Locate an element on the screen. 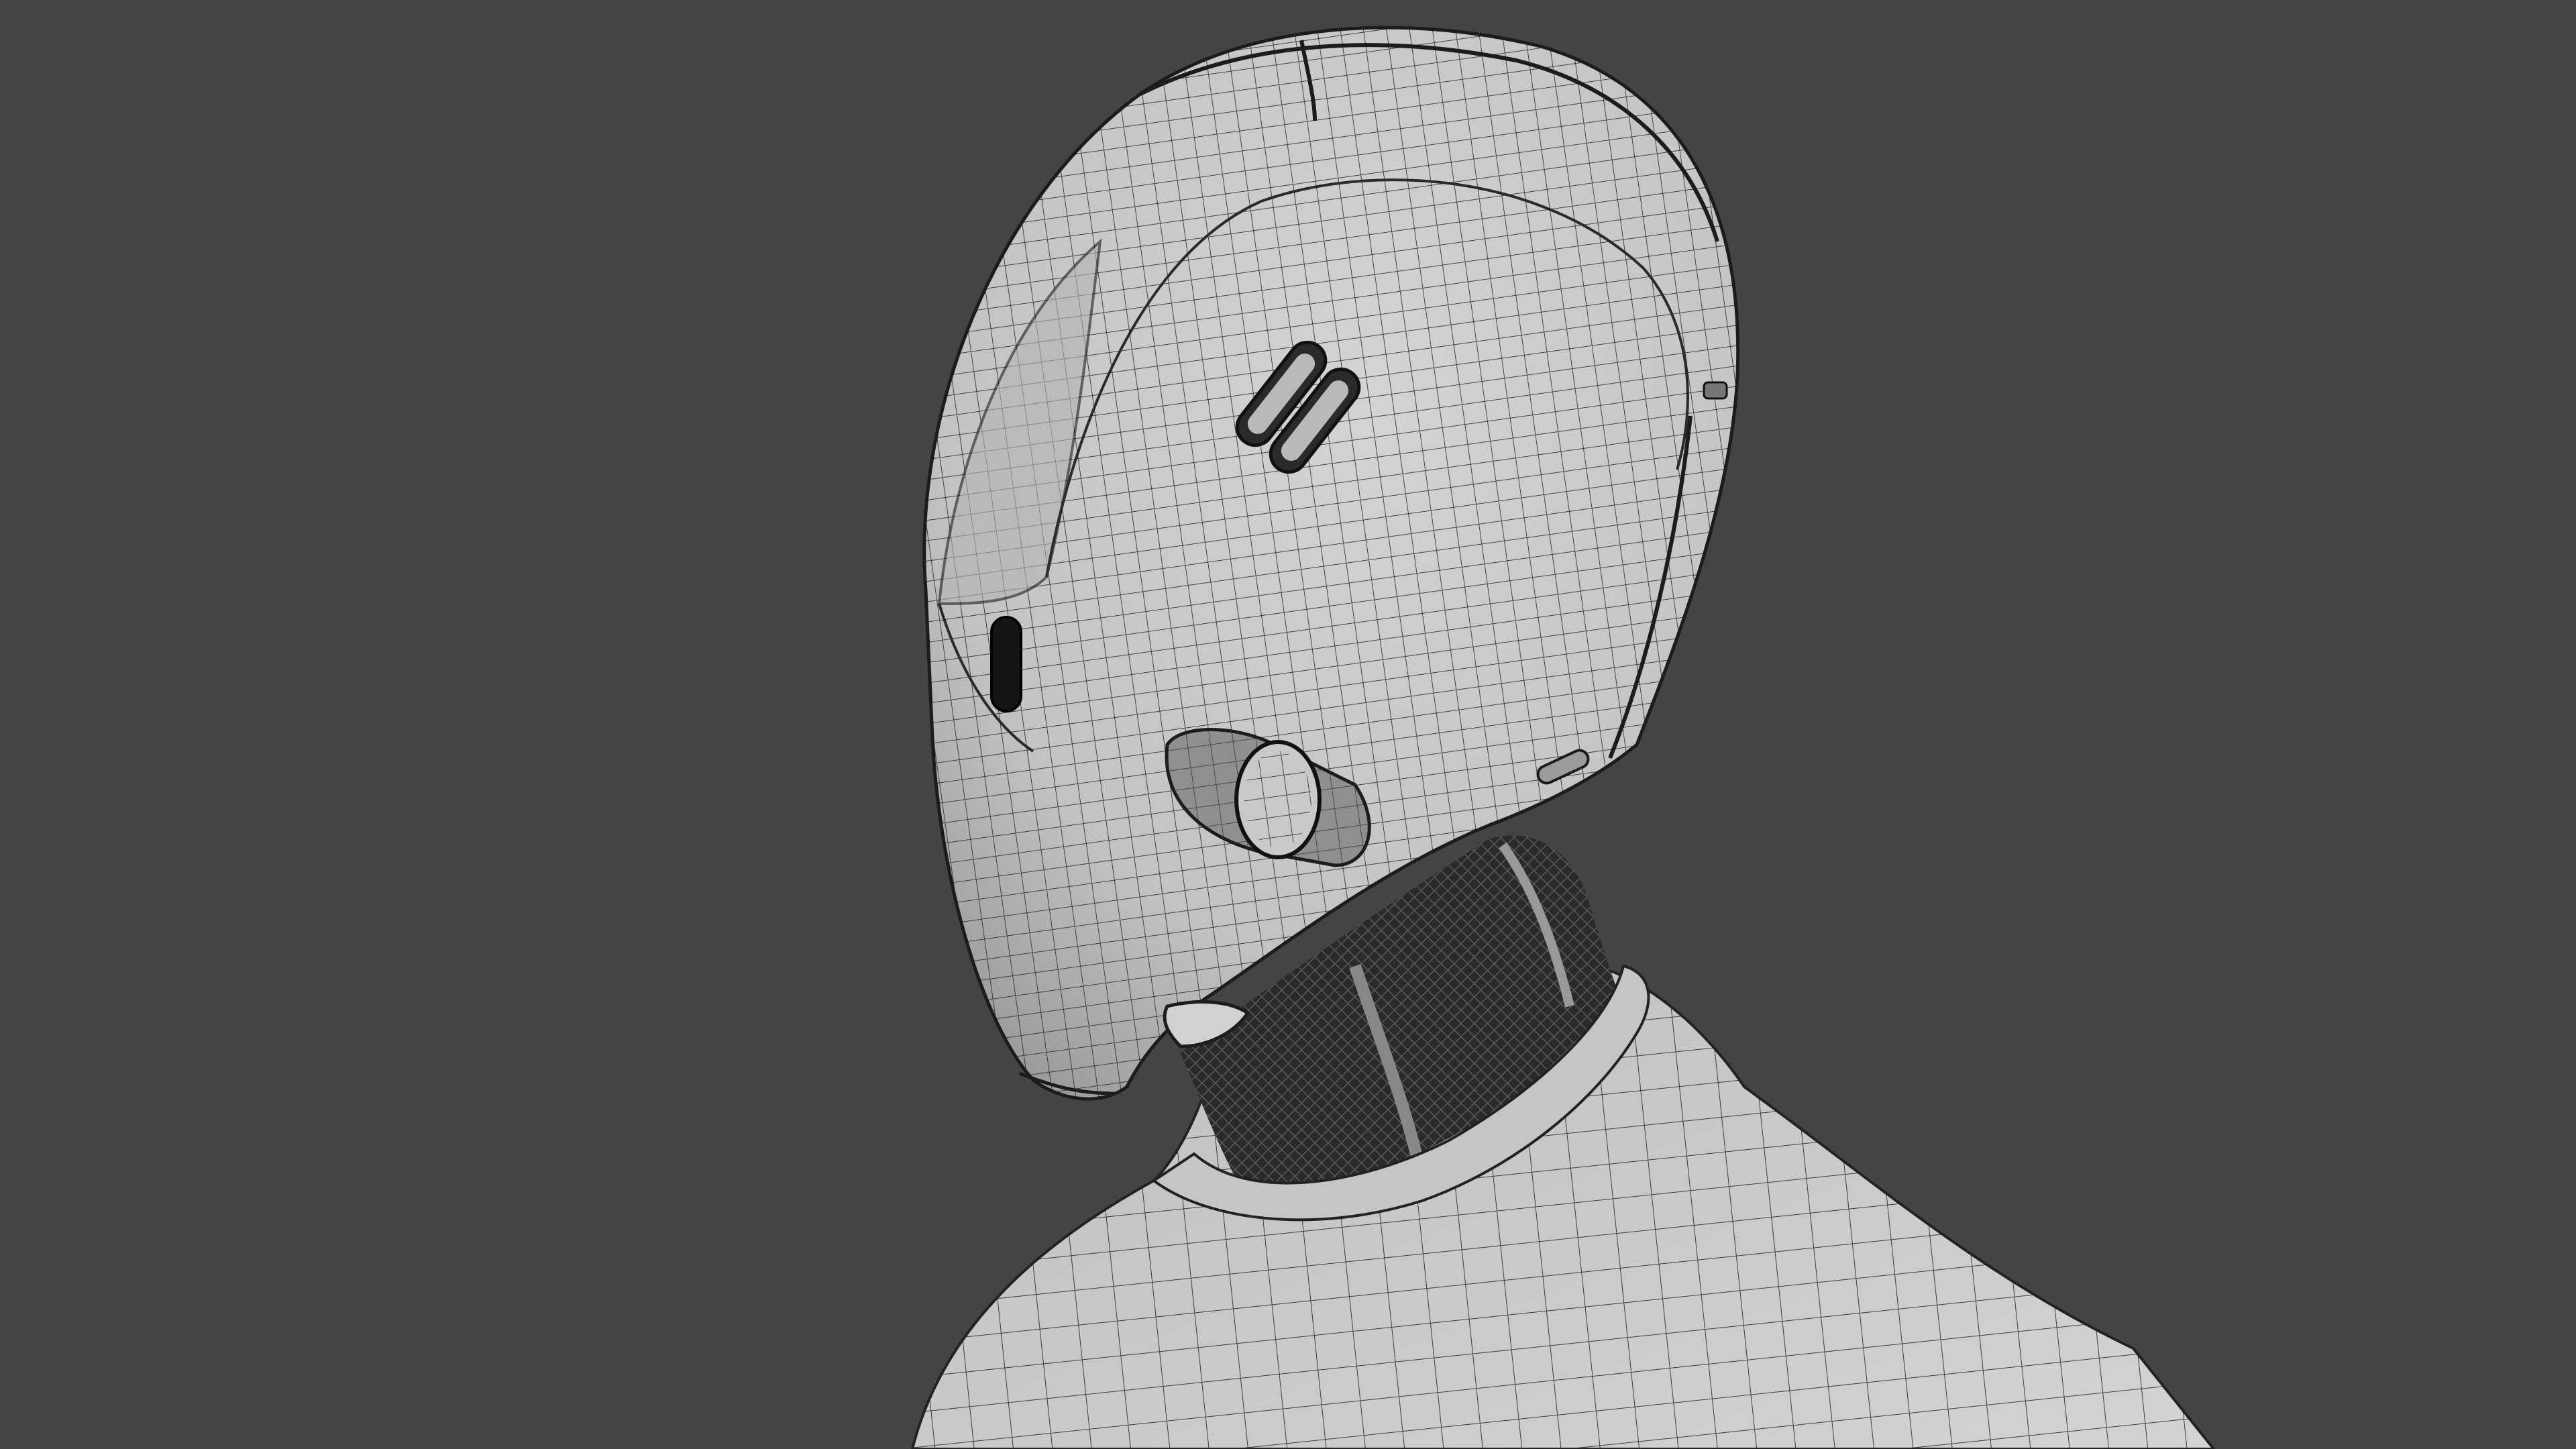 The width and height of the screenshot is (2576, 1449). side-slit is located at coordinates (1006, 664).